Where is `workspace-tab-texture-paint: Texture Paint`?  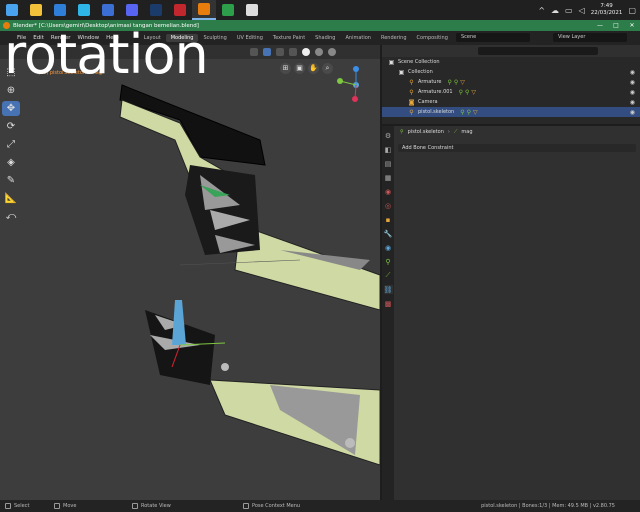 workspace-tab-texture-paint: Texture Paint is located at coordinates (289, 38).